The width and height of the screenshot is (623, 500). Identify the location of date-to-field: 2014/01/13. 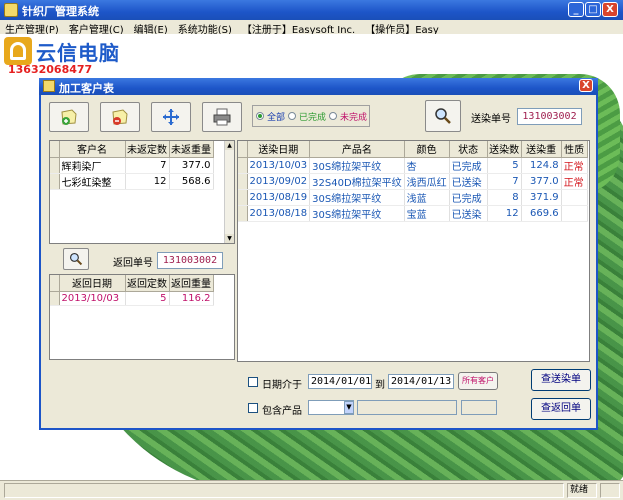
(421, 381).